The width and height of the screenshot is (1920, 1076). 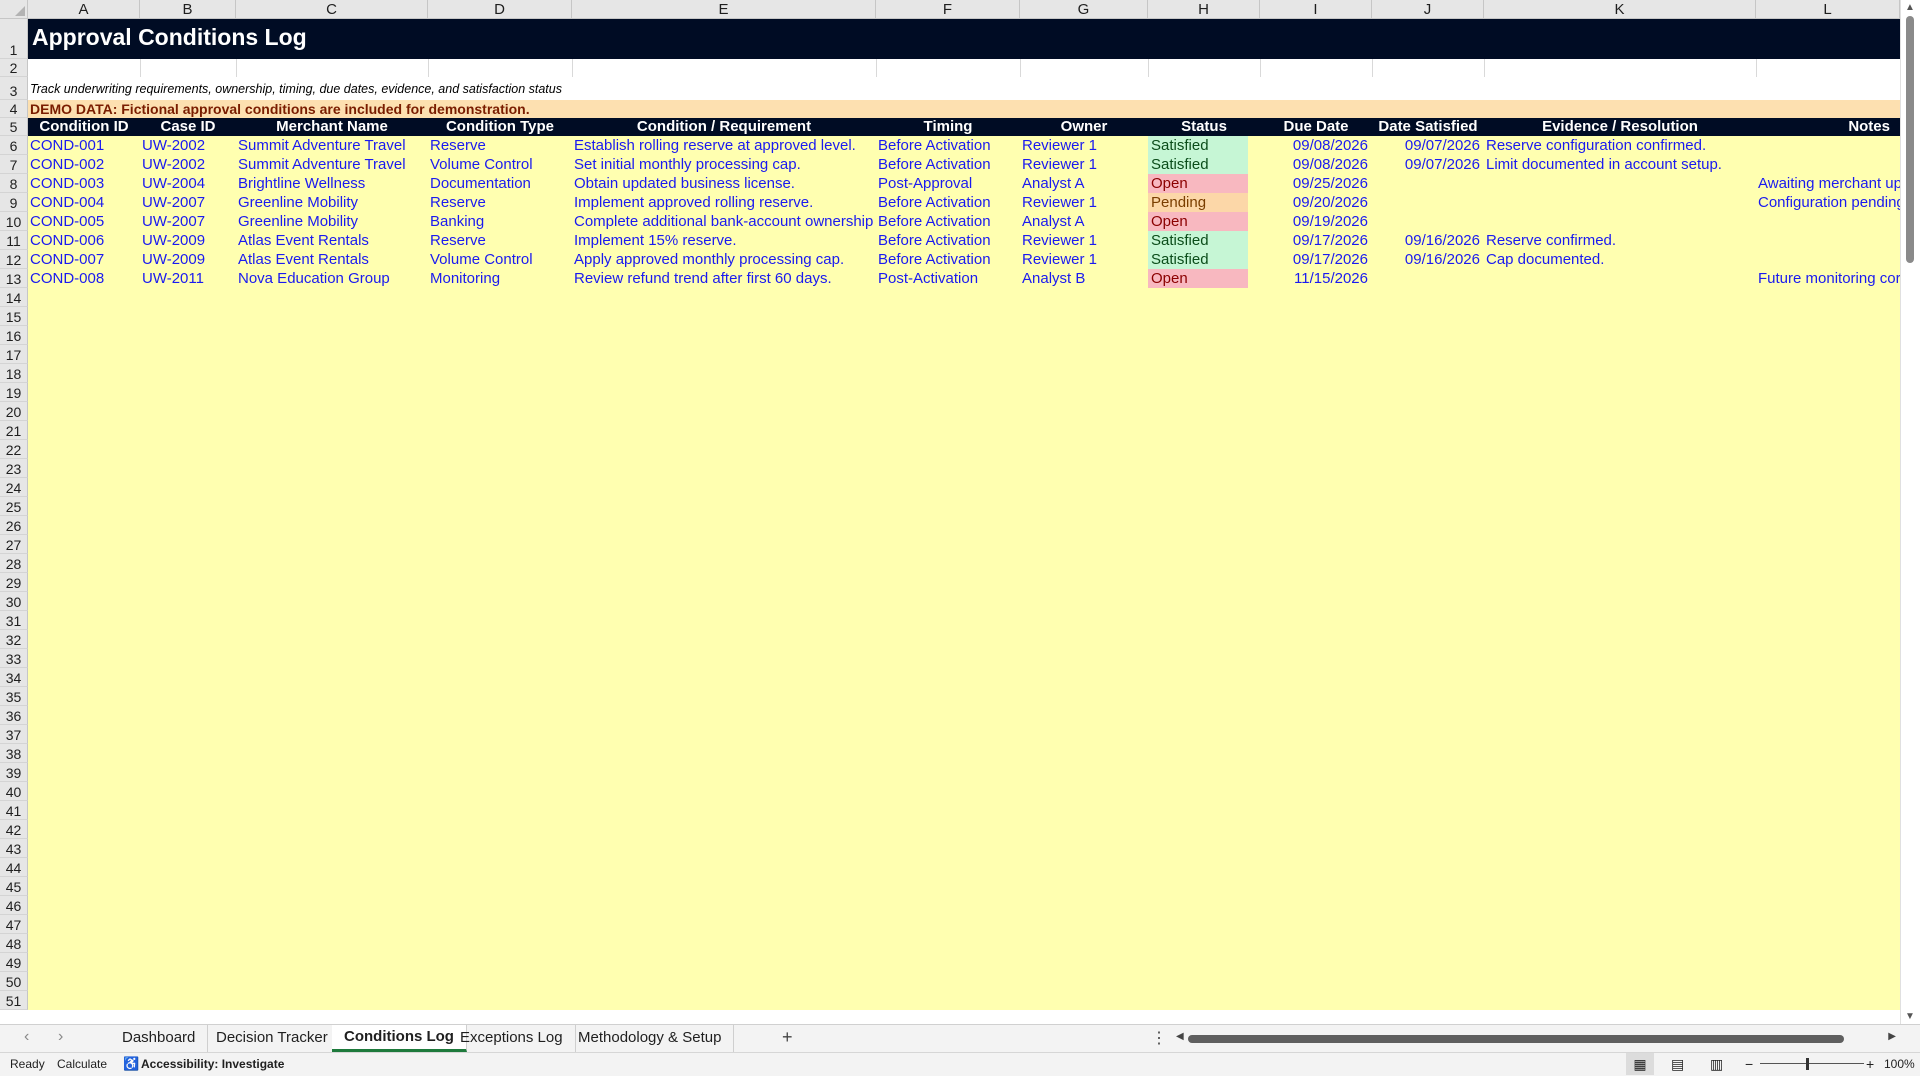 What do you see at coordinates (725, 240) in the screenshot?
I see `condition-requirement: Implement 15% reserve.` at bounding box center [725, 240].